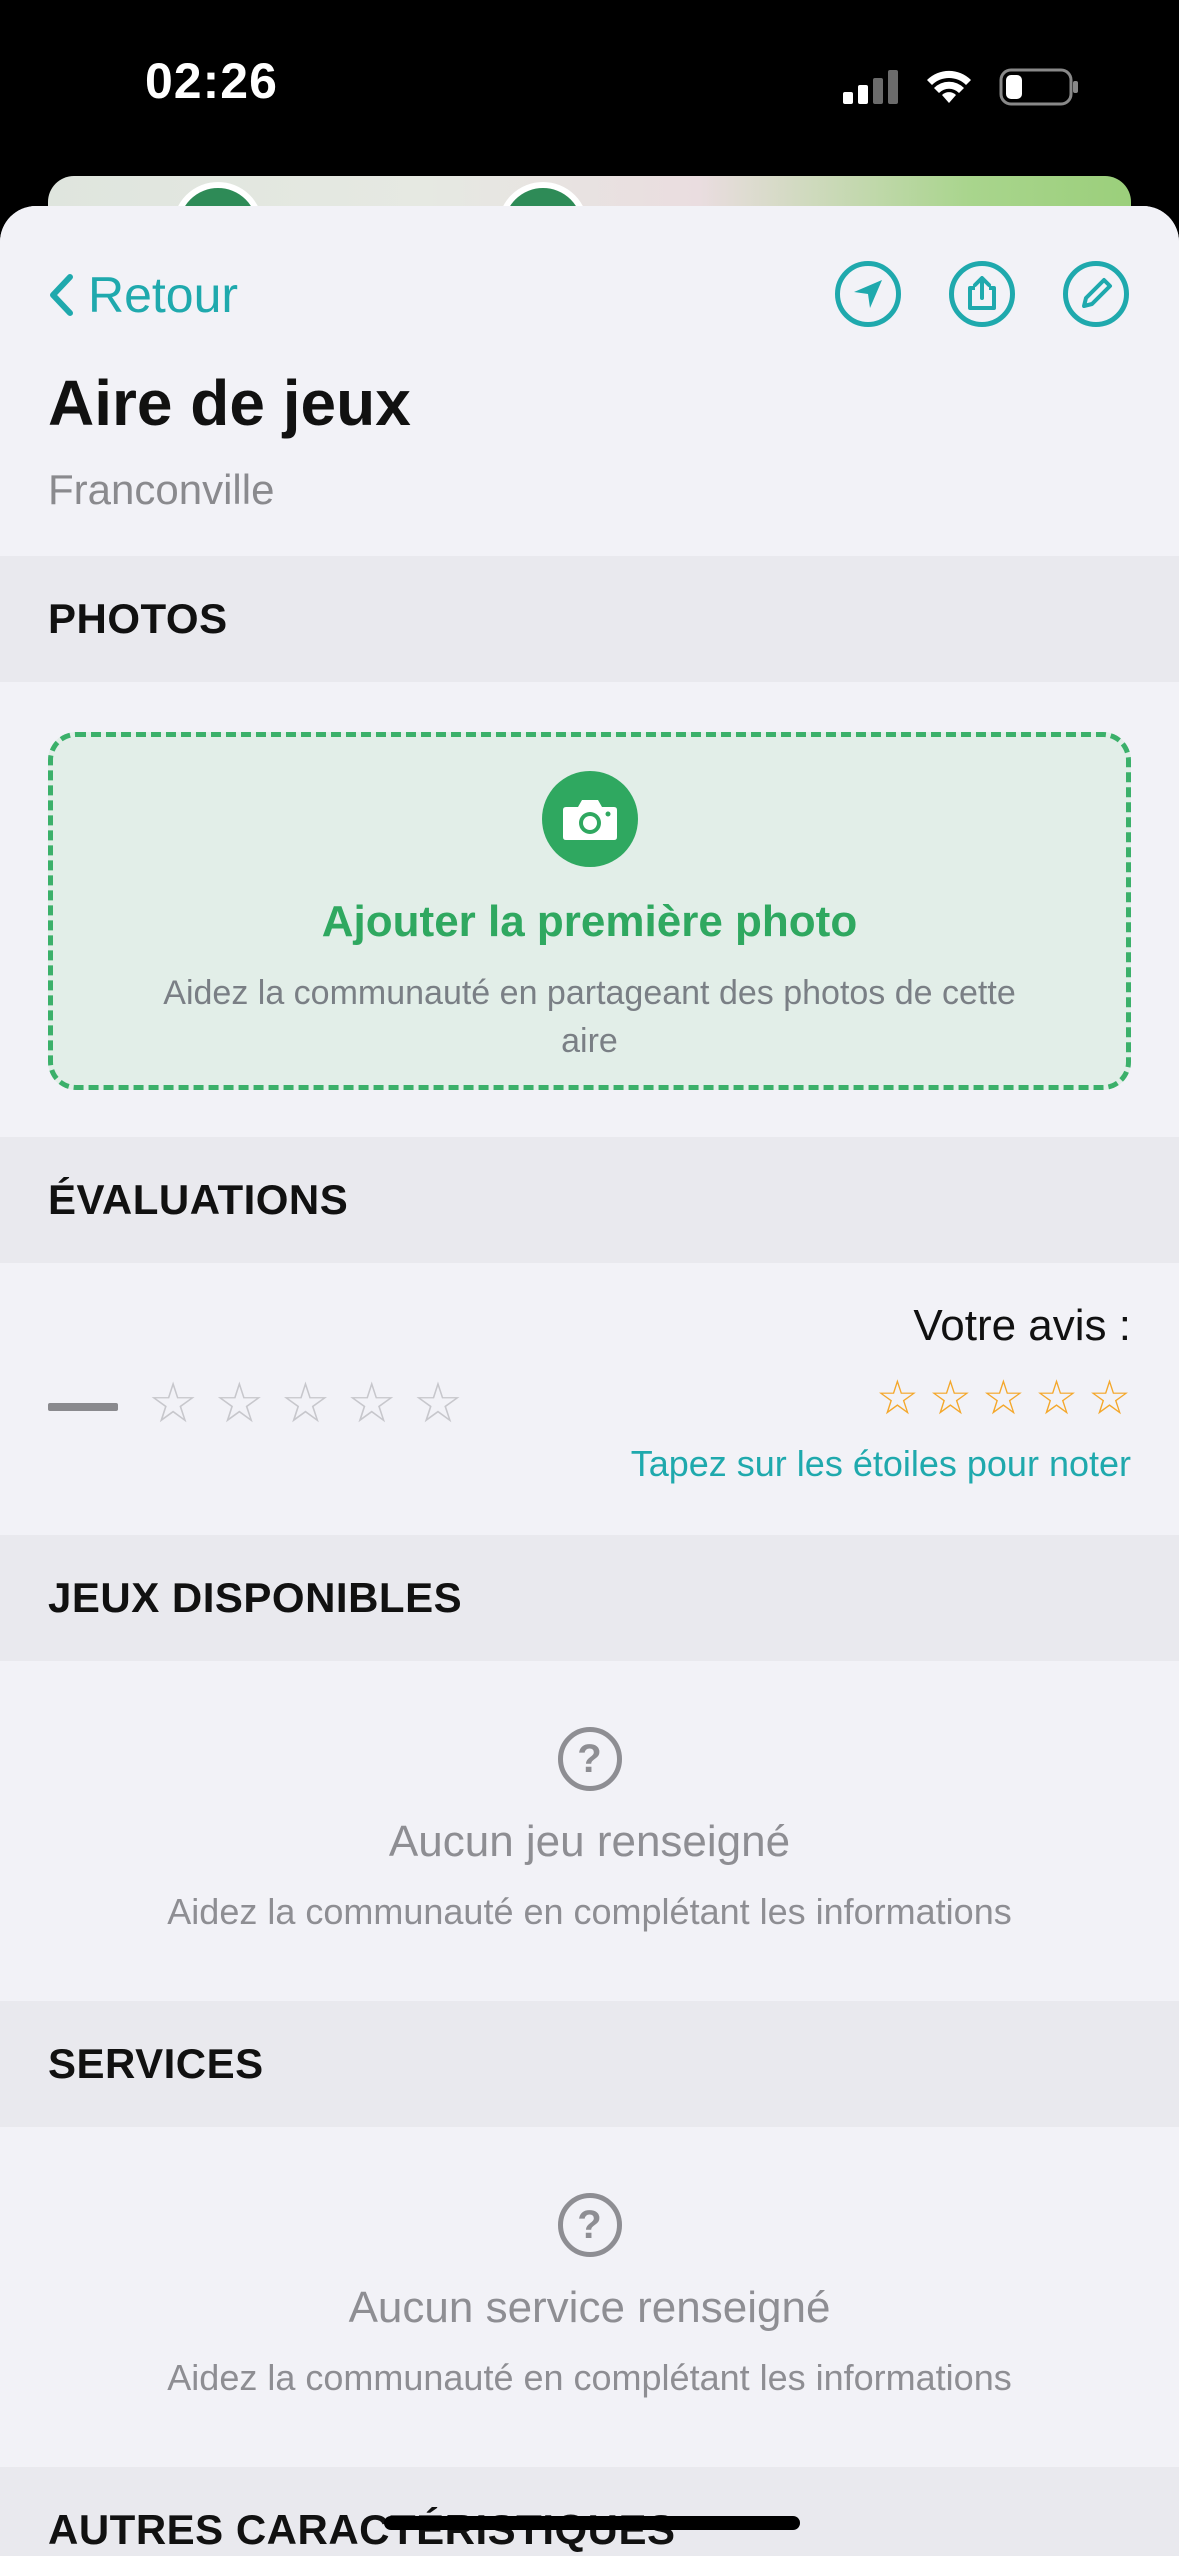  I want to click on share-button, so click(982, 294).